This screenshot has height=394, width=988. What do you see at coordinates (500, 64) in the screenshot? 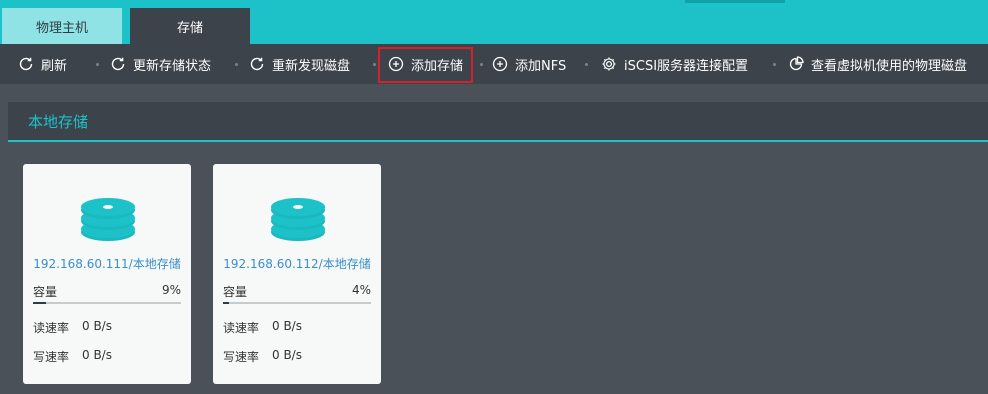
I see `plus-circle-icon` at bounding box center [500, 64].